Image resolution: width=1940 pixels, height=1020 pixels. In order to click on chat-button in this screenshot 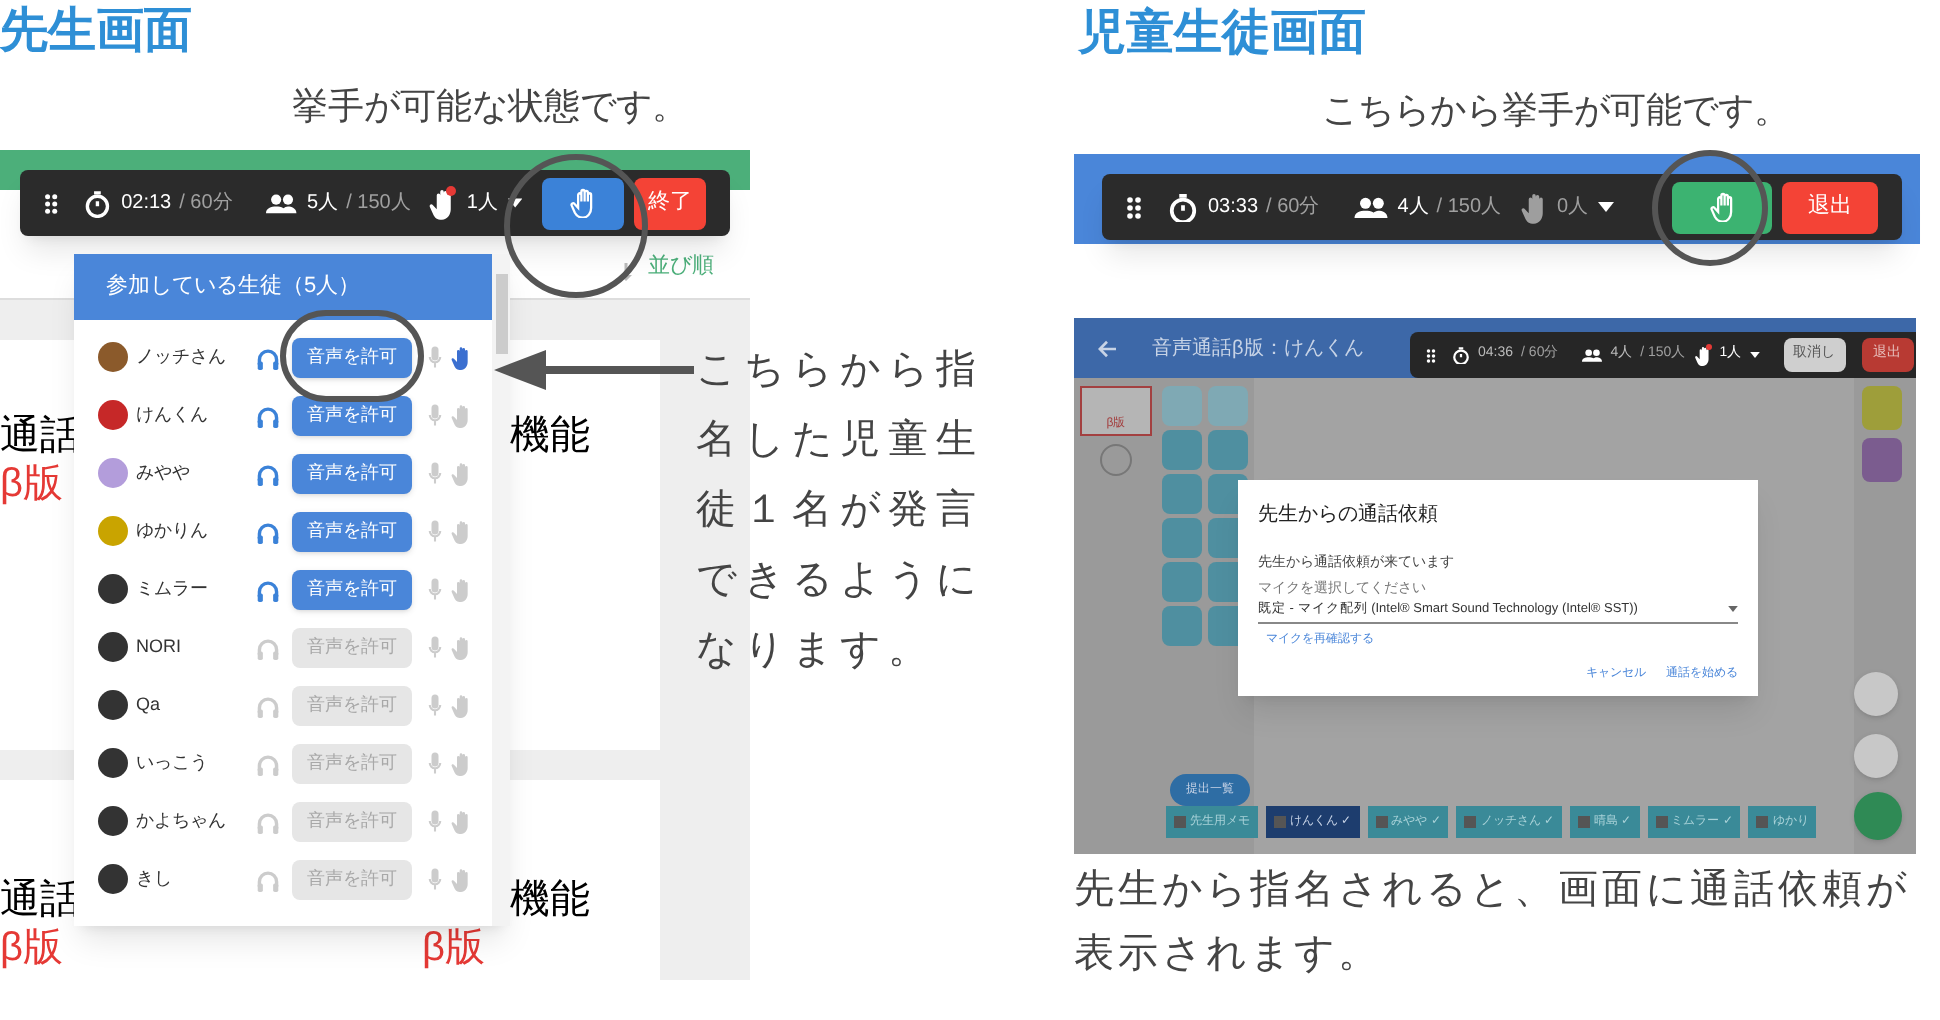, I will do `click(1878, 816)`.